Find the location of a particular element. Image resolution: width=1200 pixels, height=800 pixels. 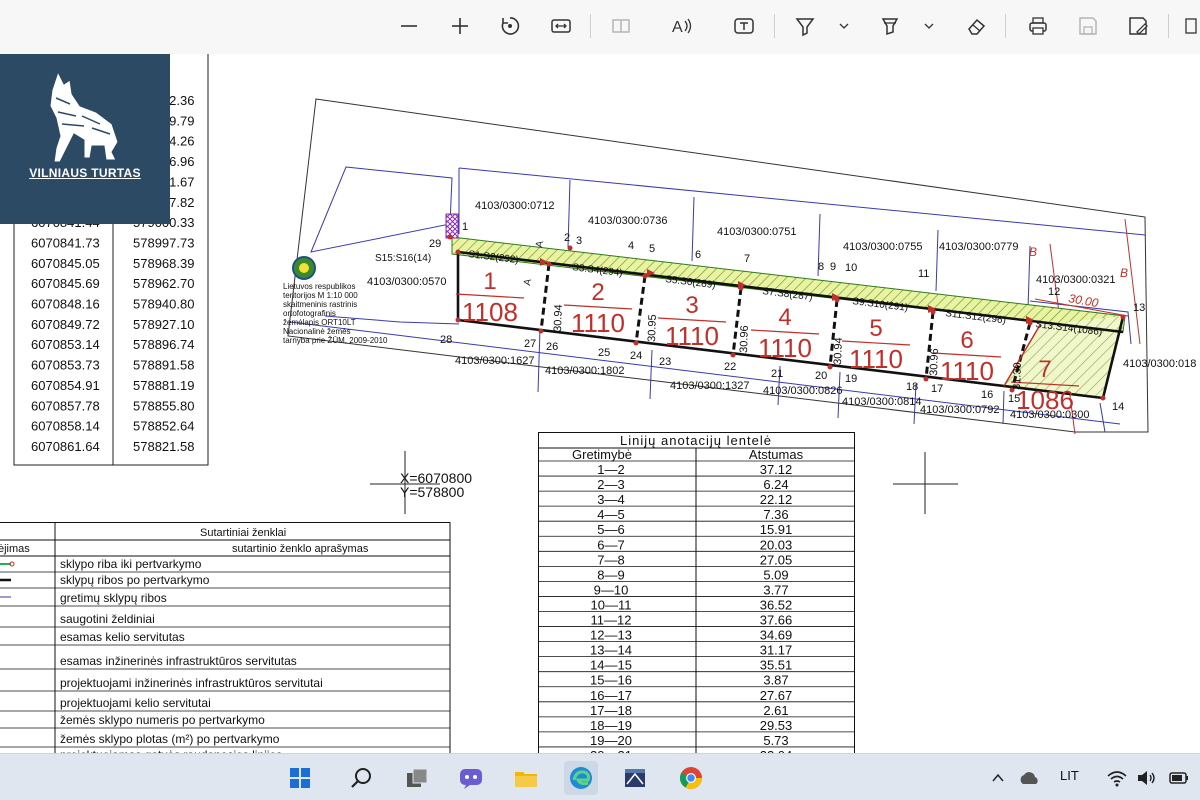

battery-button is located at coordinates (1179, 778).